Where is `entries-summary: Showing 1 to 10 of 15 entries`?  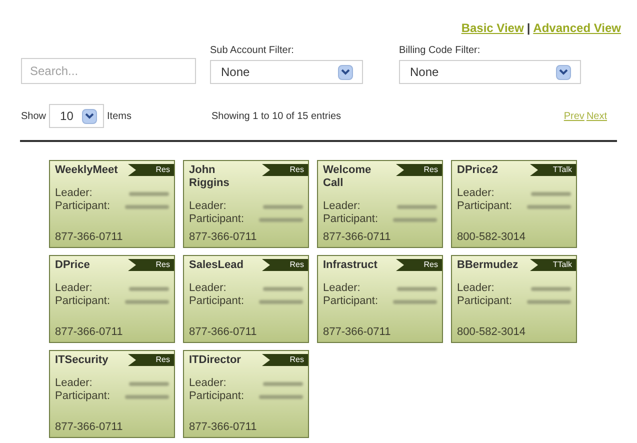 entries-summary: Showing 1 to 10 of 15 entries is located at coordinates (276, 117).